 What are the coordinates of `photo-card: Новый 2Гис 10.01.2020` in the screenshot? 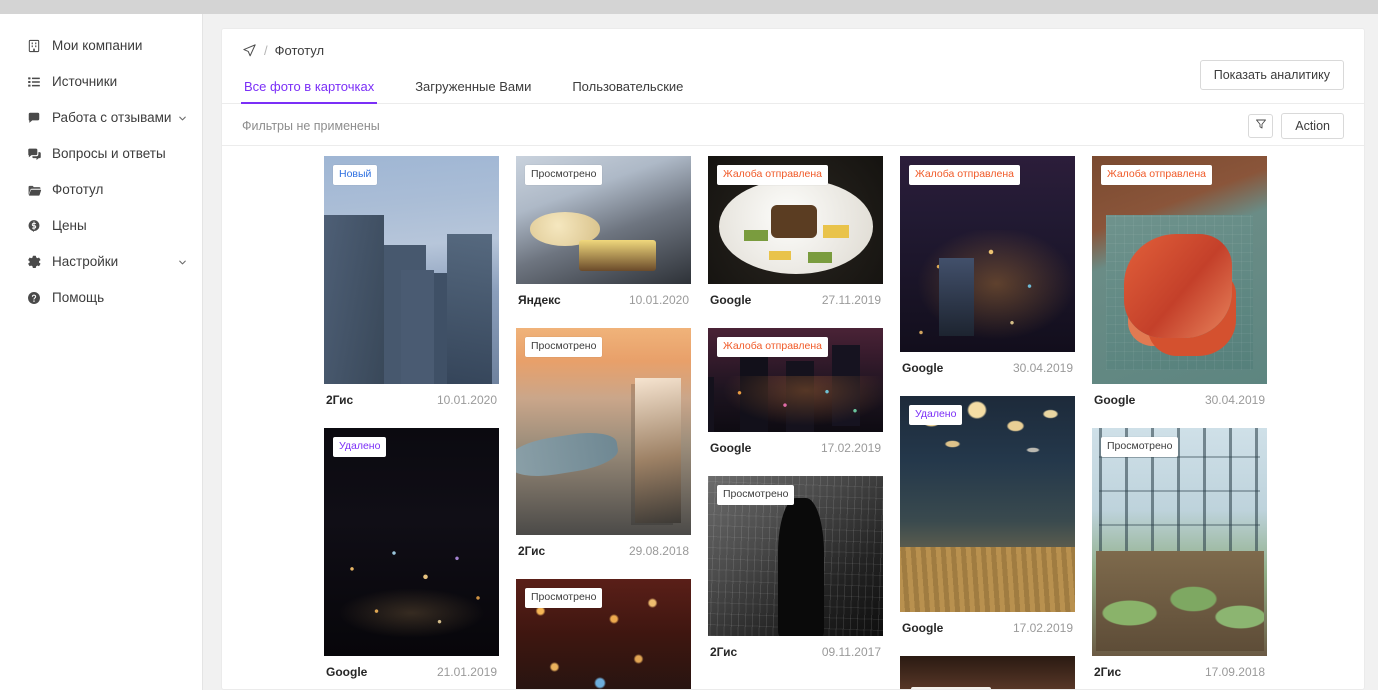 It's located at (411, 281).